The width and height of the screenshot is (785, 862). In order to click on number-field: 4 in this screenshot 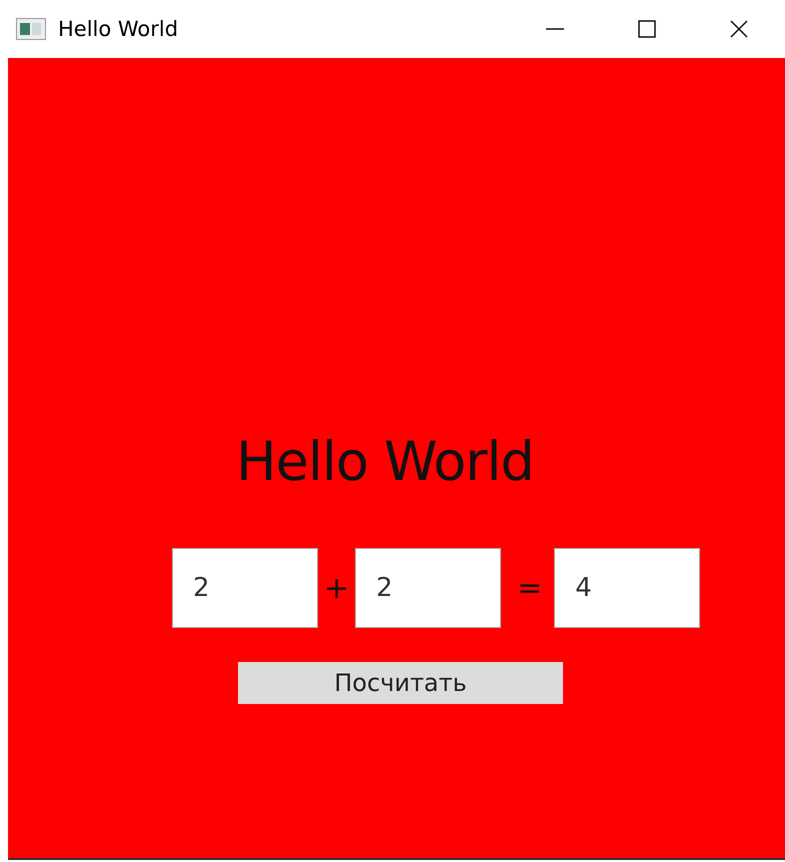, I will do `click(627, 588)`.